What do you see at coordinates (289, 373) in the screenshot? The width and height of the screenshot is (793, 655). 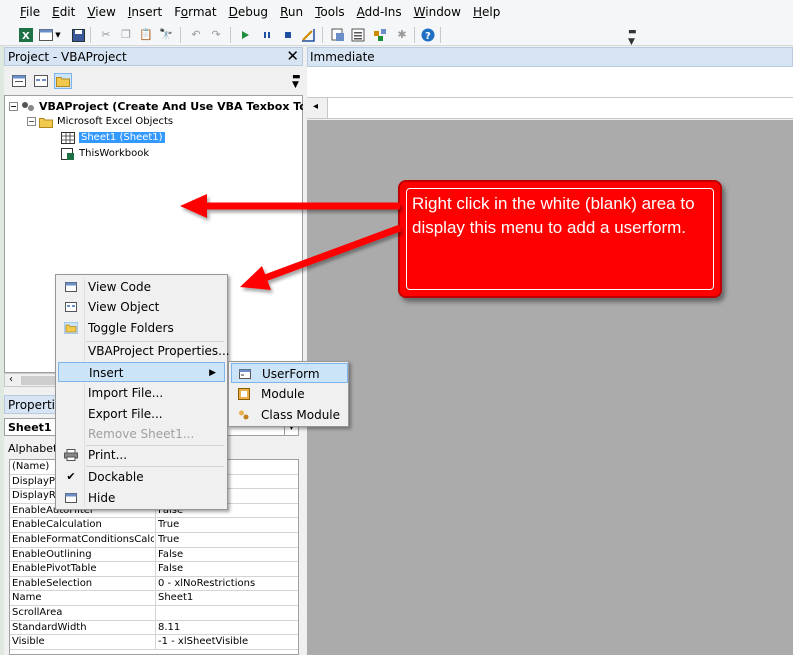 I see `submenu-item-userform: UserForm` at bounding box center [289, 373].